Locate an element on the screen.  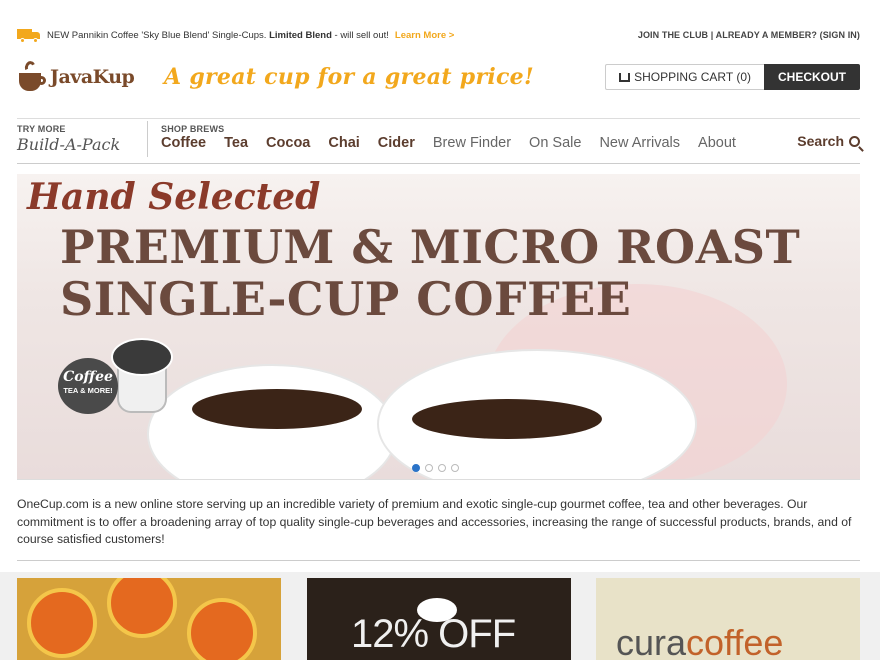
nav-new-arrivals: New Arrivals is located at coordinates (639, 143).